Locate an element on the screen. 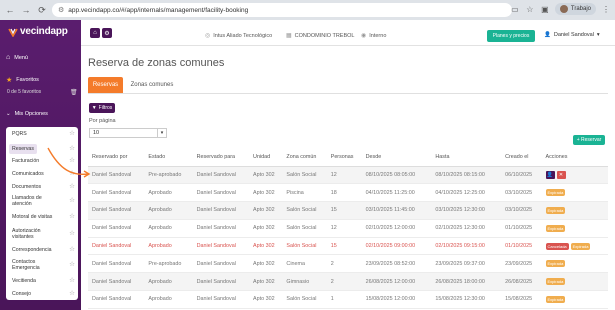  user-menu: 👤 Daniel Sandoval ▾ is located at coordinates (572, 35).